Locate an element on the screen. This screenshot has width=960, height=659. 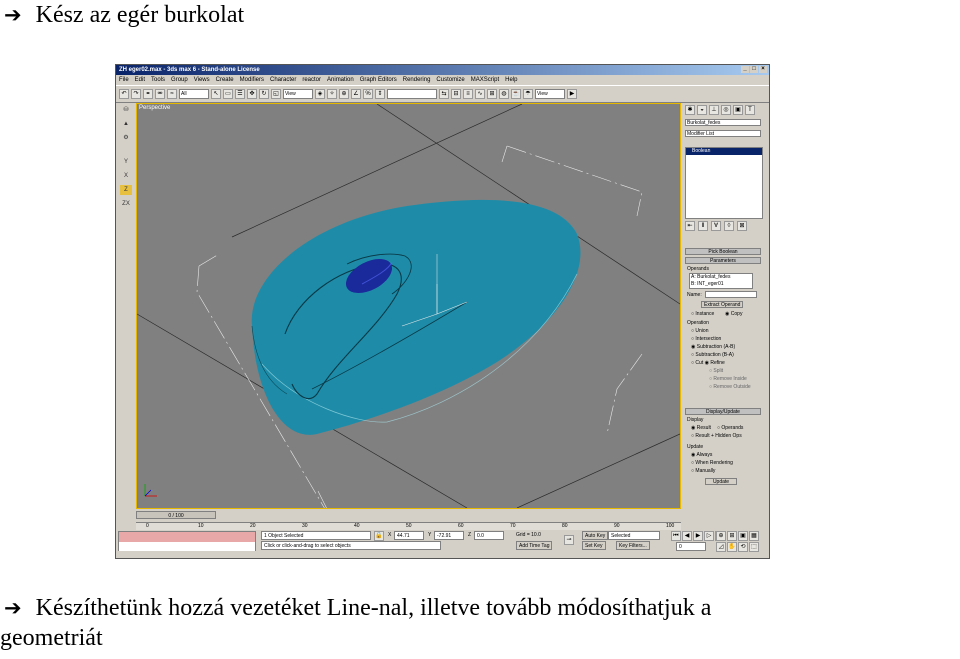
mirror-icon: ⇆ is located at coordinates (444, 94).